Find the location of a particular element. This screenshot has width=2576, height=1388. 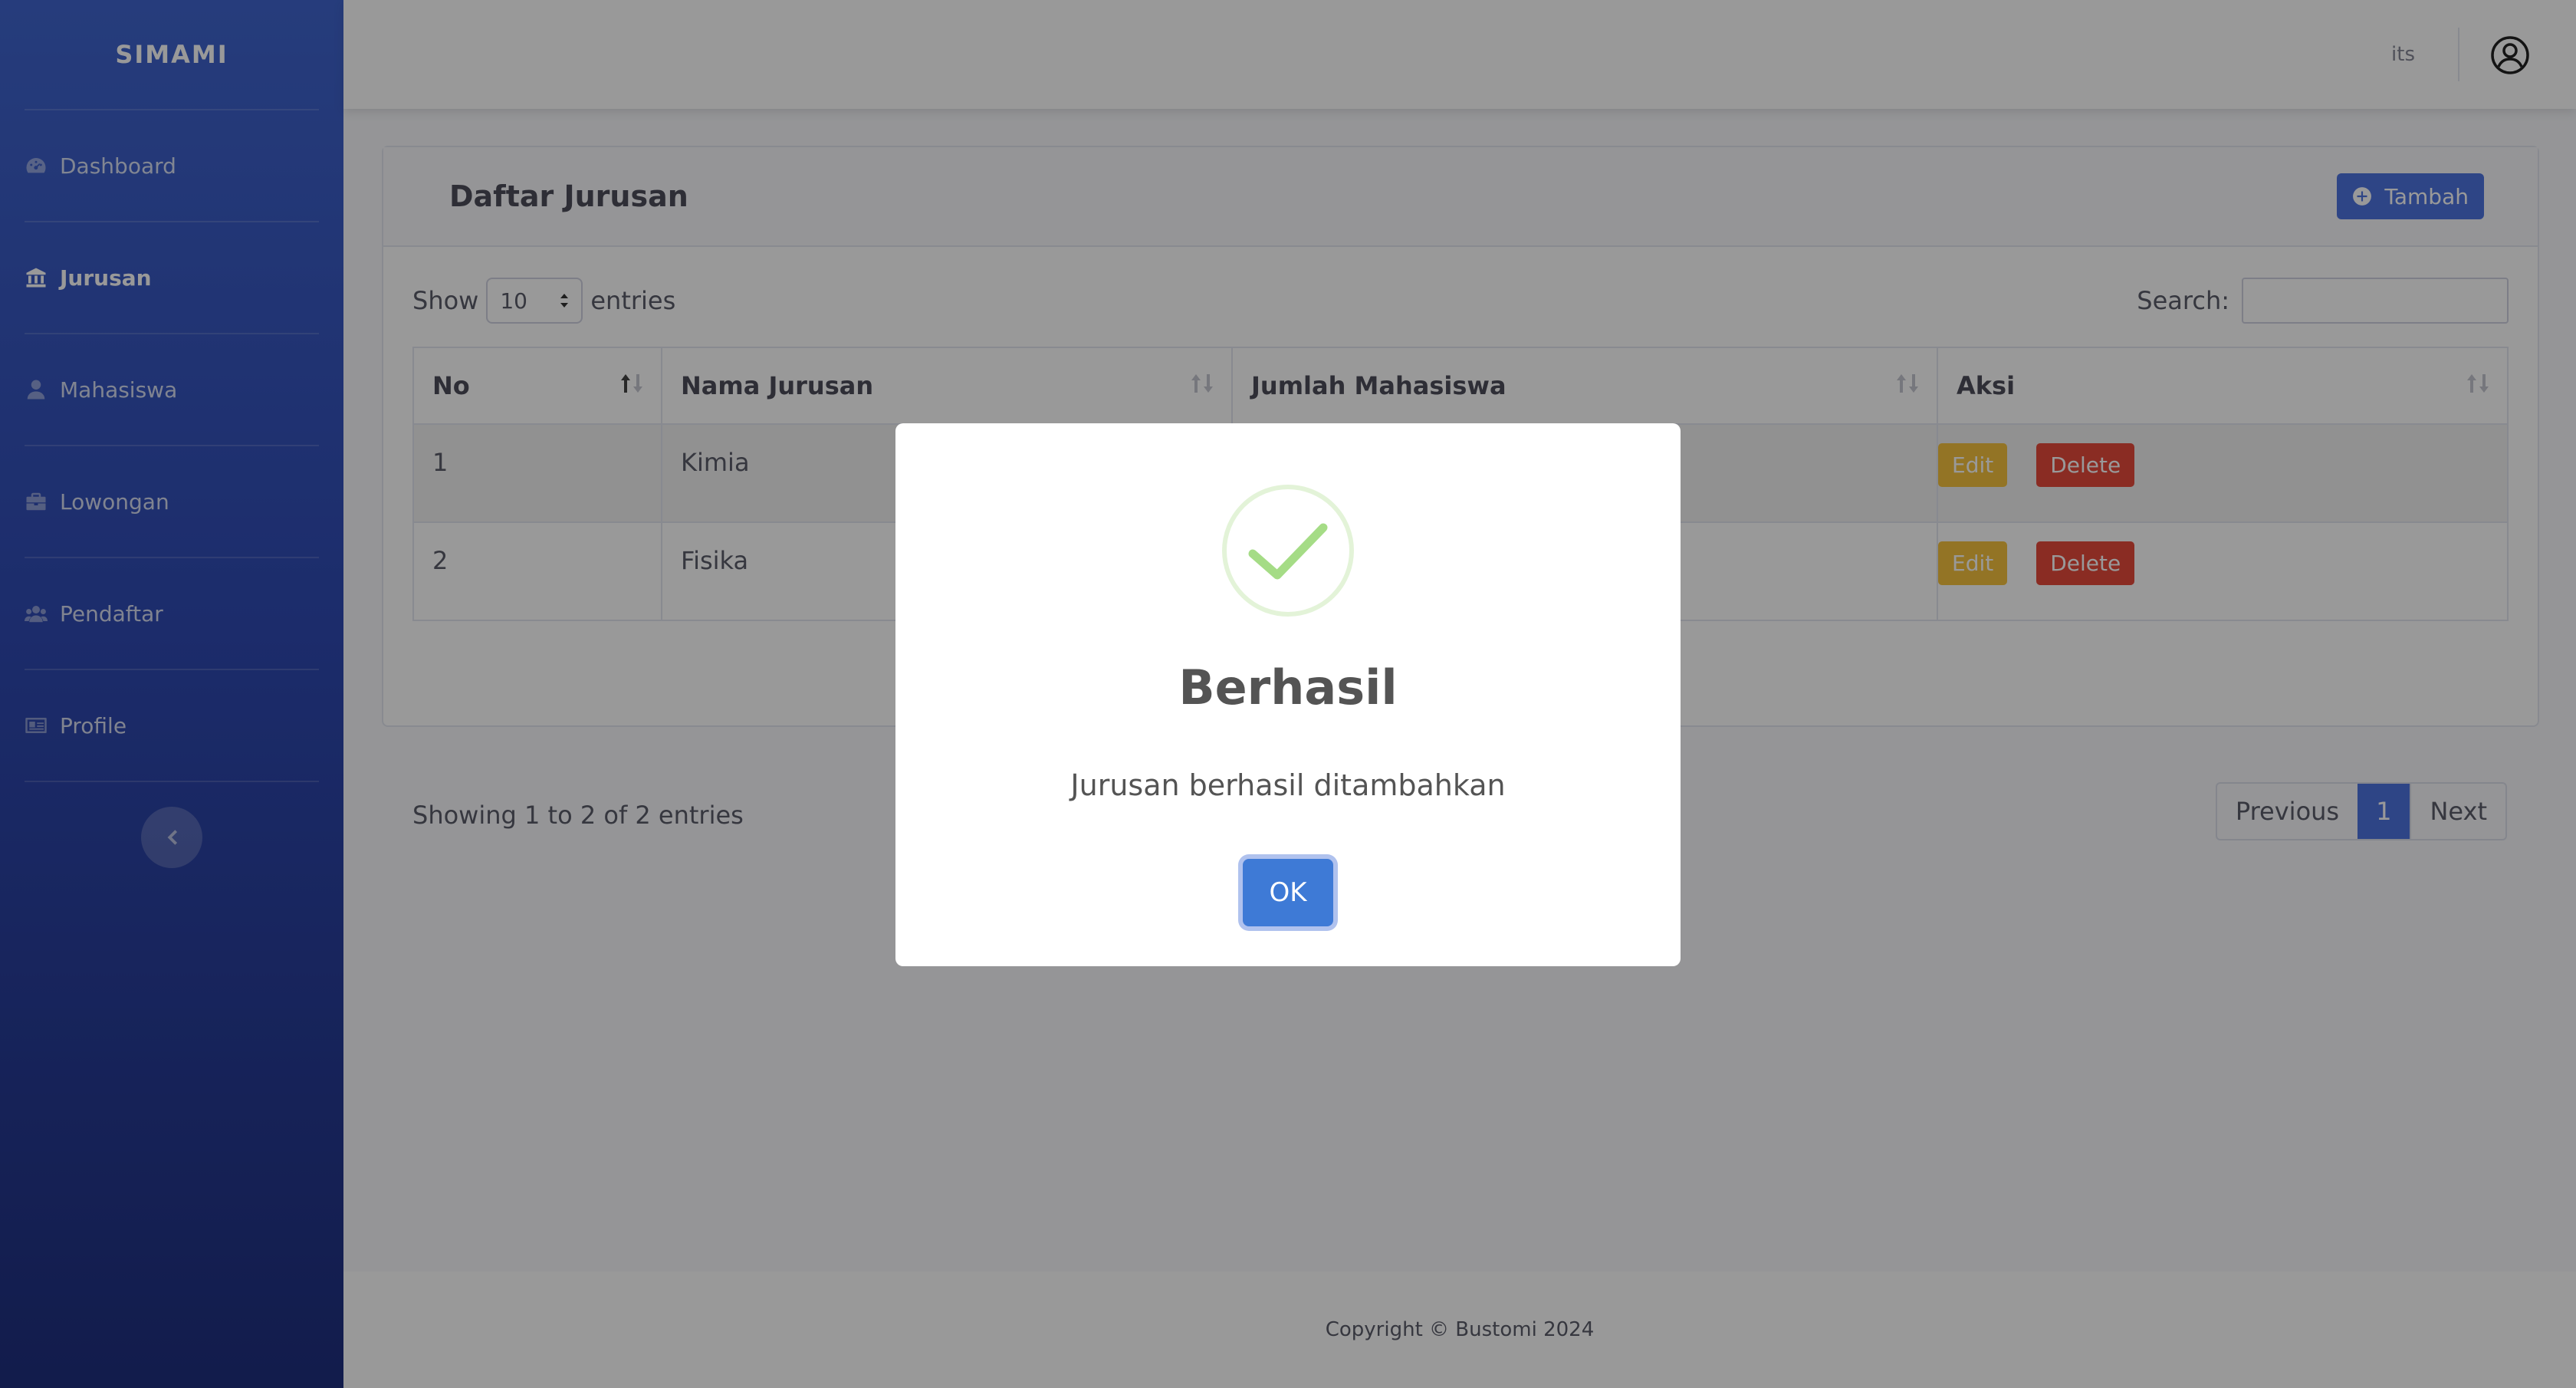

dialog-title: Berhasil is located at coordinates (1288, 687).